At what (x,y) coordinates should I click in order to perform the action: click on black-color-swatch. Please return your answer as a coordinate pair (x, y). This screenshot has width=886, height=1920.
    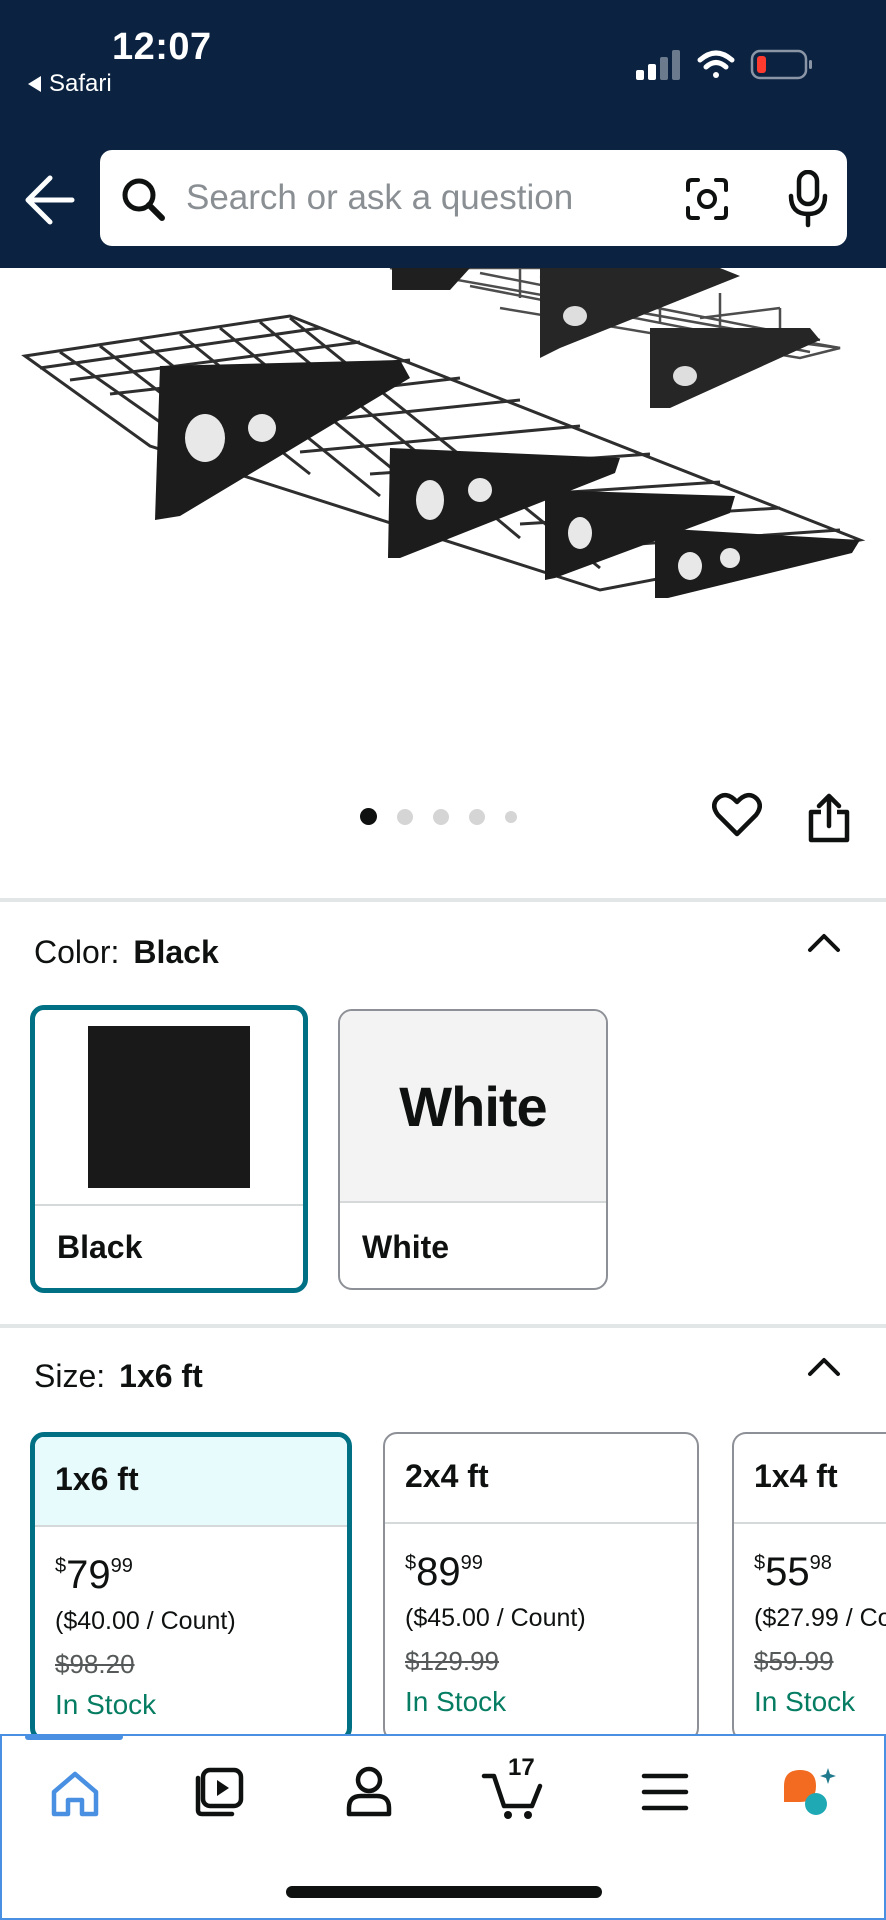
    Looking at the image, I should click on (169, 1107).